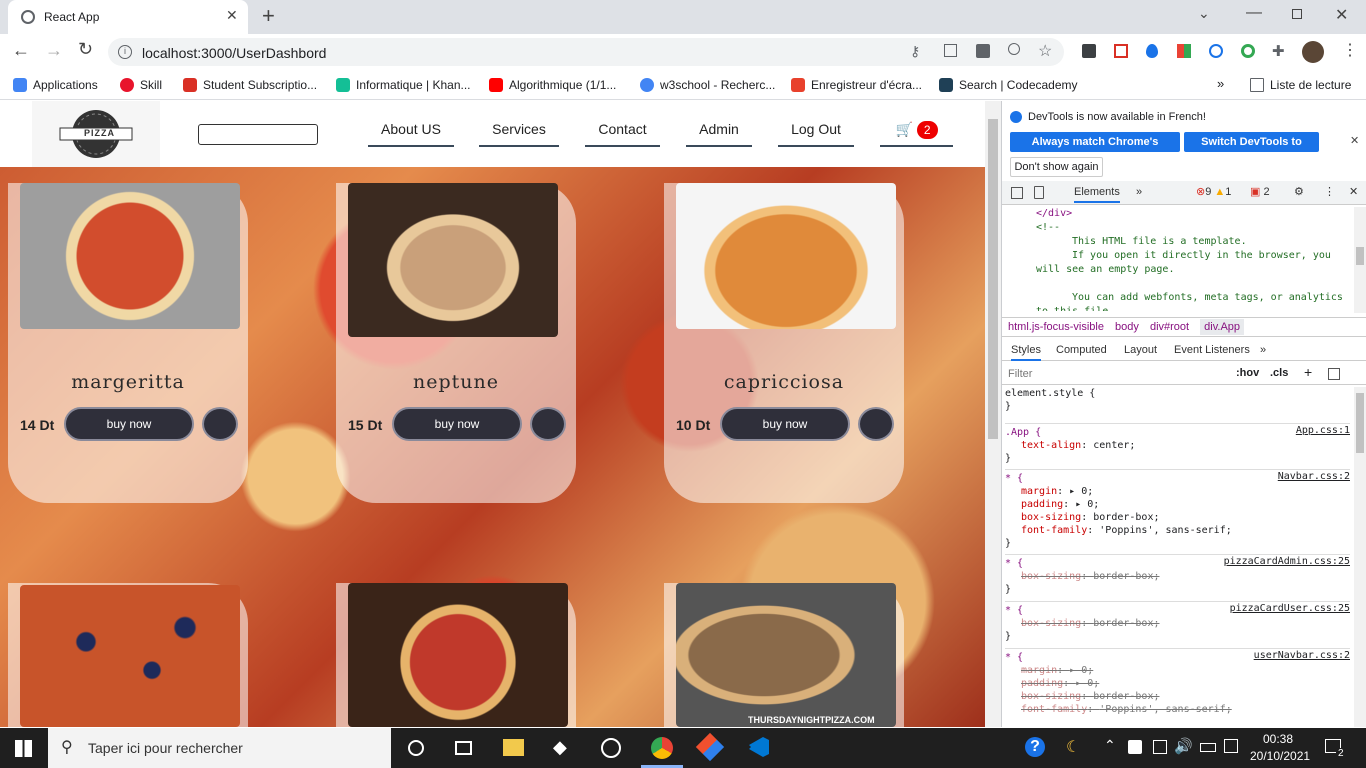  What do you see at coordinates (1097, 192) in the screenshot?
I see `tab-elements: Elements` at bounding box center [1097, 192].